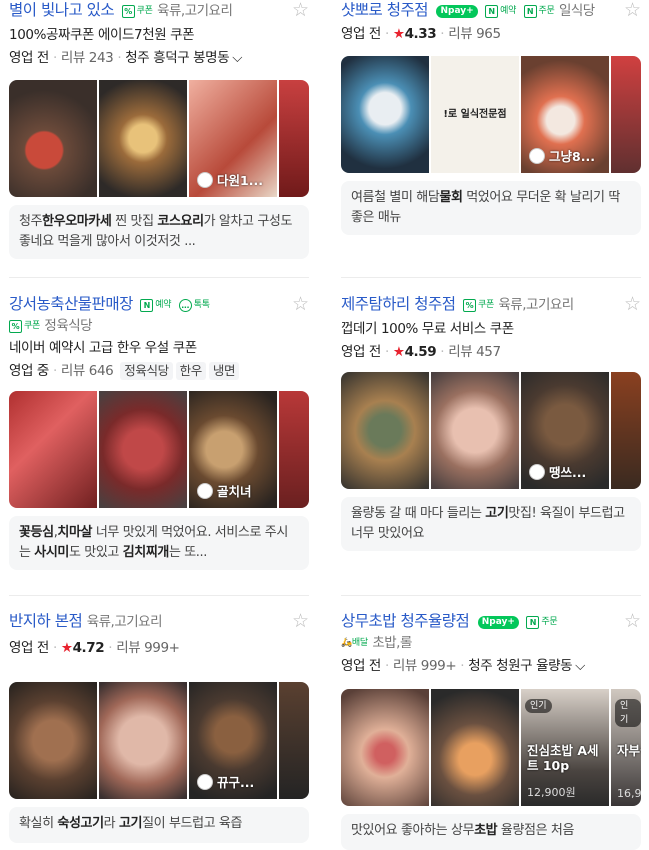 This screenshot has height=850, width=649. Describe the element at coordinates (576, 11) in the screenshot. I see `place-category: 일식당` at that location.